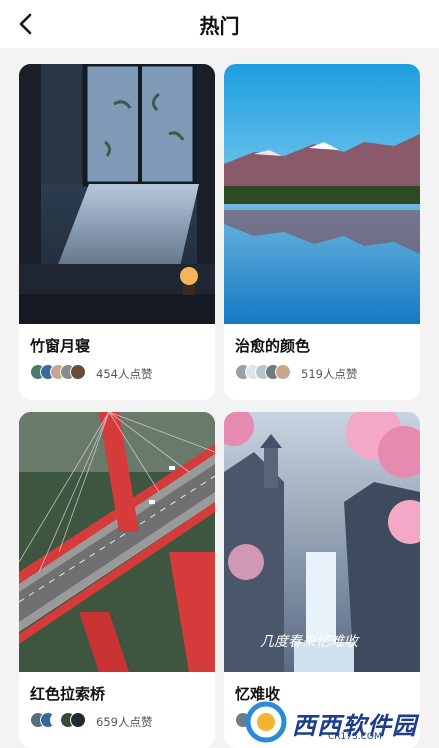 This screenshot has height=748, width=439. Describe the element at coordinates (339, 722) in the screenshot. I see `watermark: 西西软件园 CR173.COM` at that location.